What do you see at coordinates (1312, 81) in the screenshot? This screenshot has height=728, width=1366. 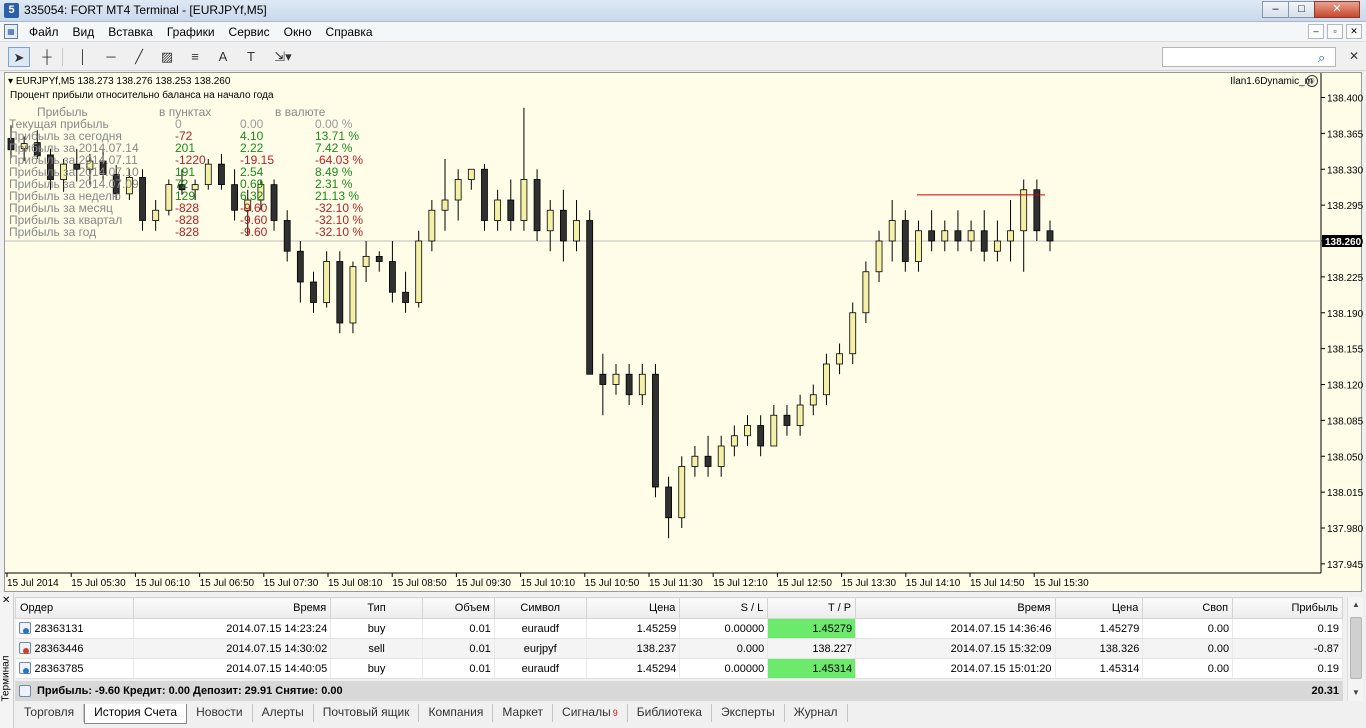 I see `expert-advisor-smiley-icon: ☺` at bounding box center [1312, 81].